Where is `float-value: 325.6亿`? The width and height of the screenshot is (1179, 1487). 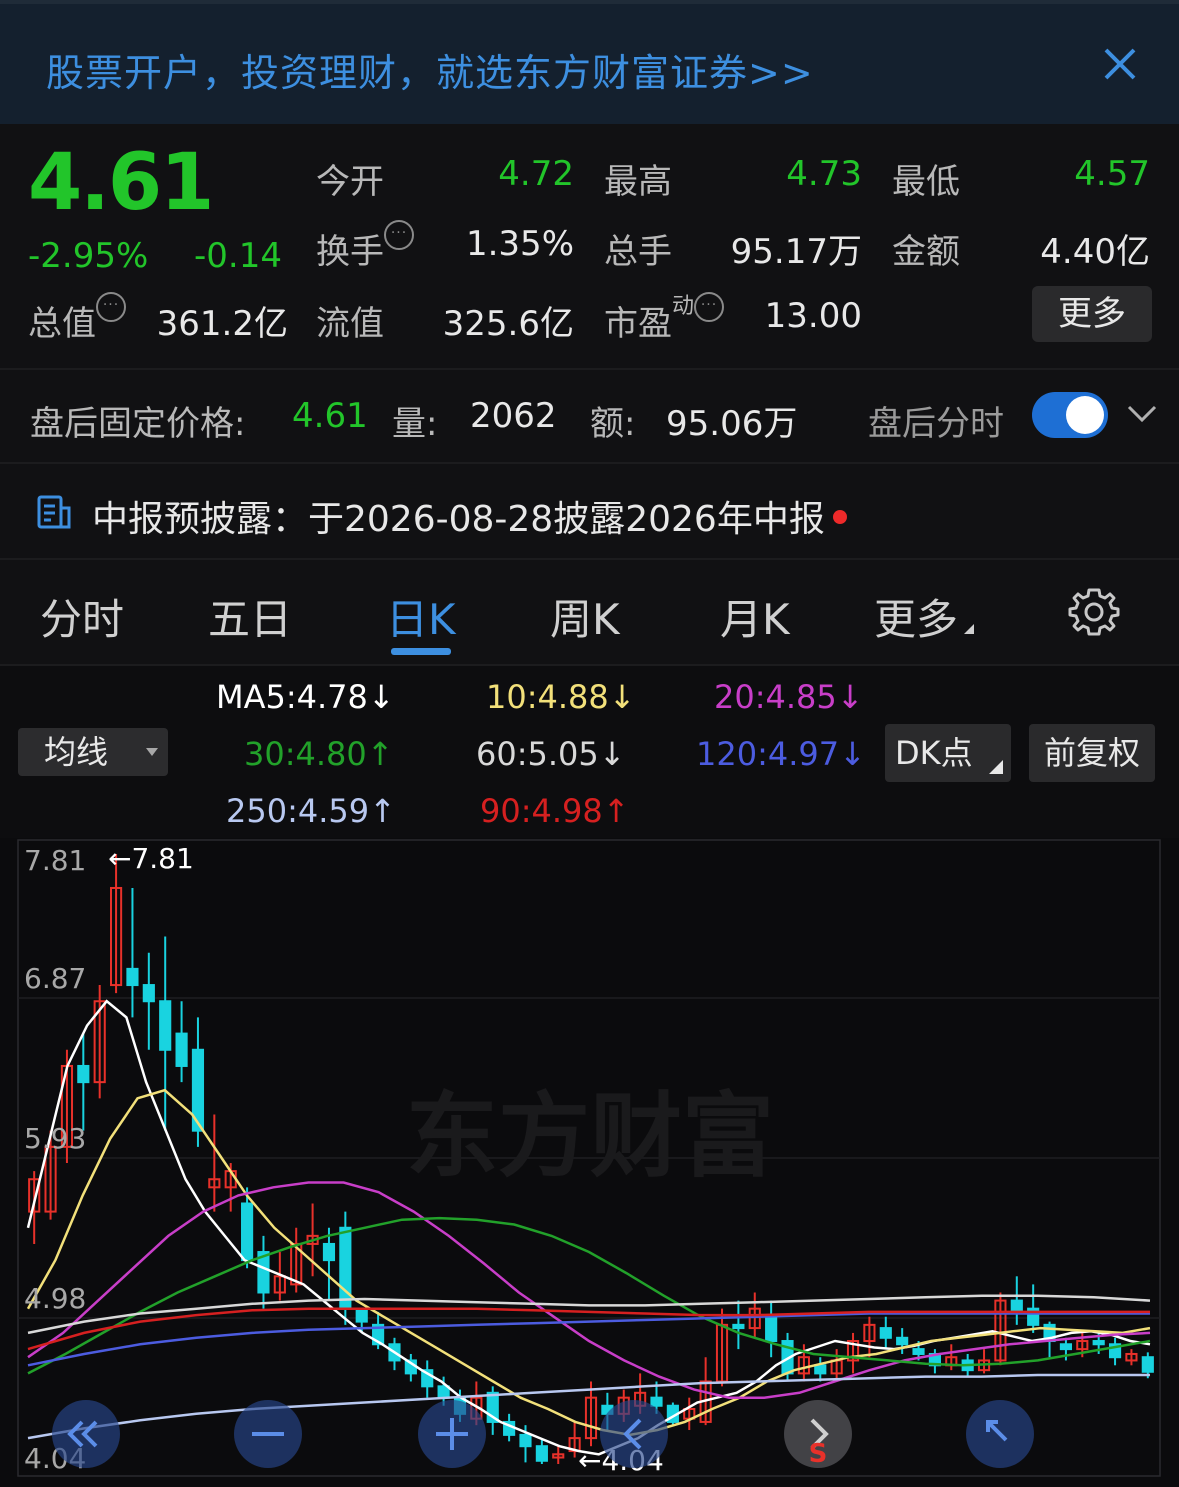
float-value: 325.6亿 is located at coordinates (508, 324).